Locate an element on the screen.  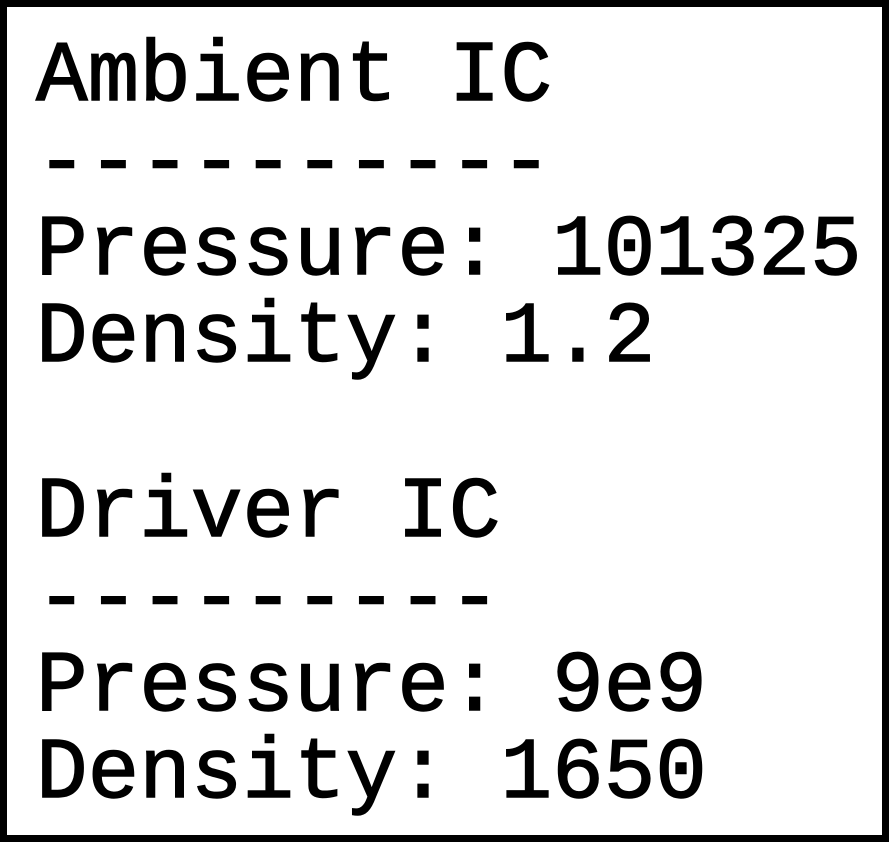
driver-ic-rule: --------- is located at coordinates (268, 600).